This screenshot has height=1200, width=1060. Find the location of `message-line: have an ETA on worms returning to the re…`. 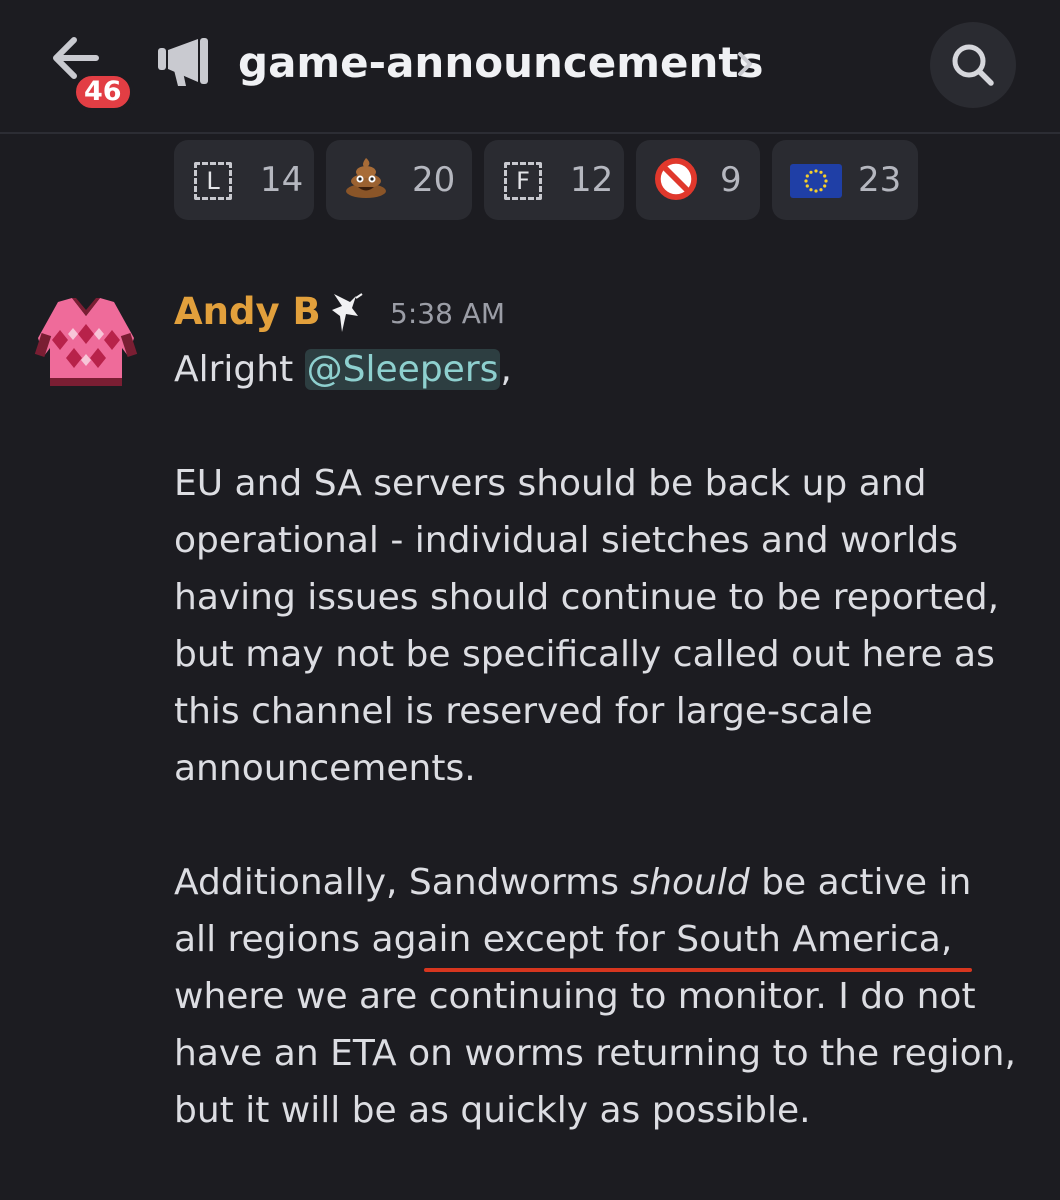

message-line: have an ETA on worms returning to the re… is located at coordinates (595, 1053).